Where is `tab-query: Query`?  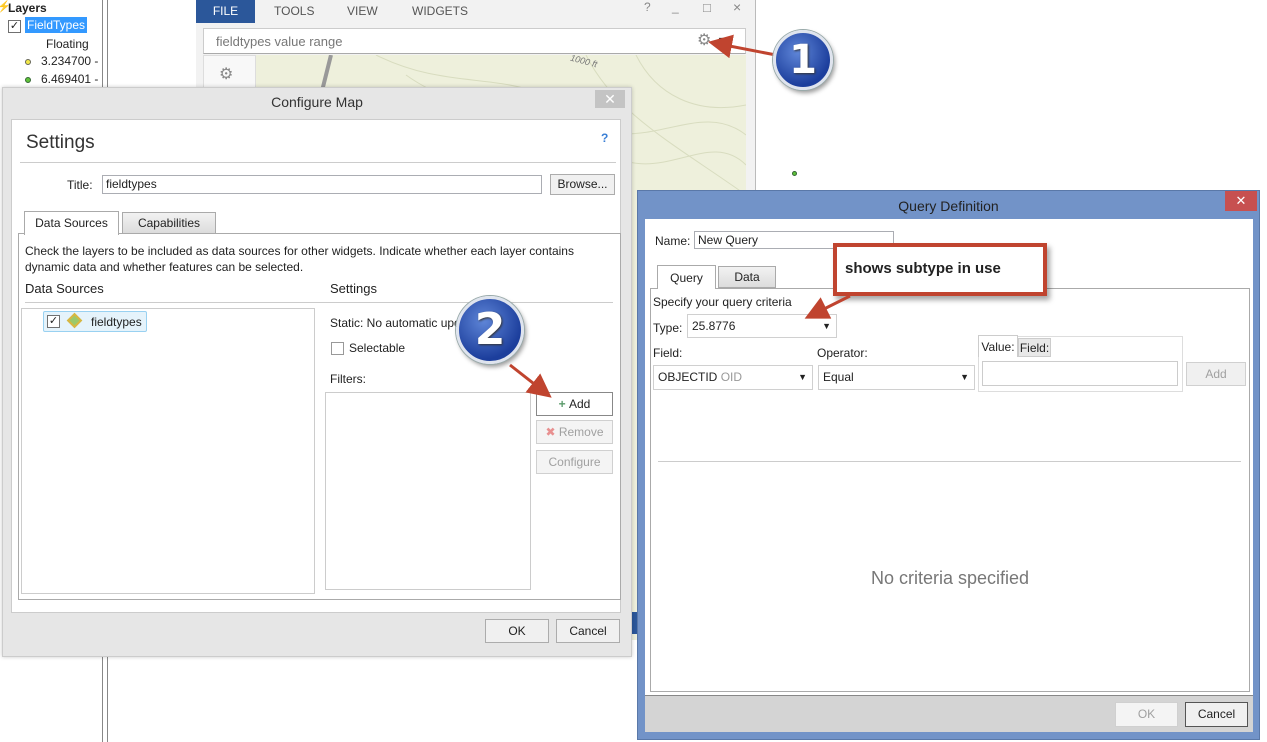 tab-query: Query is located at coordinates (686, 277).